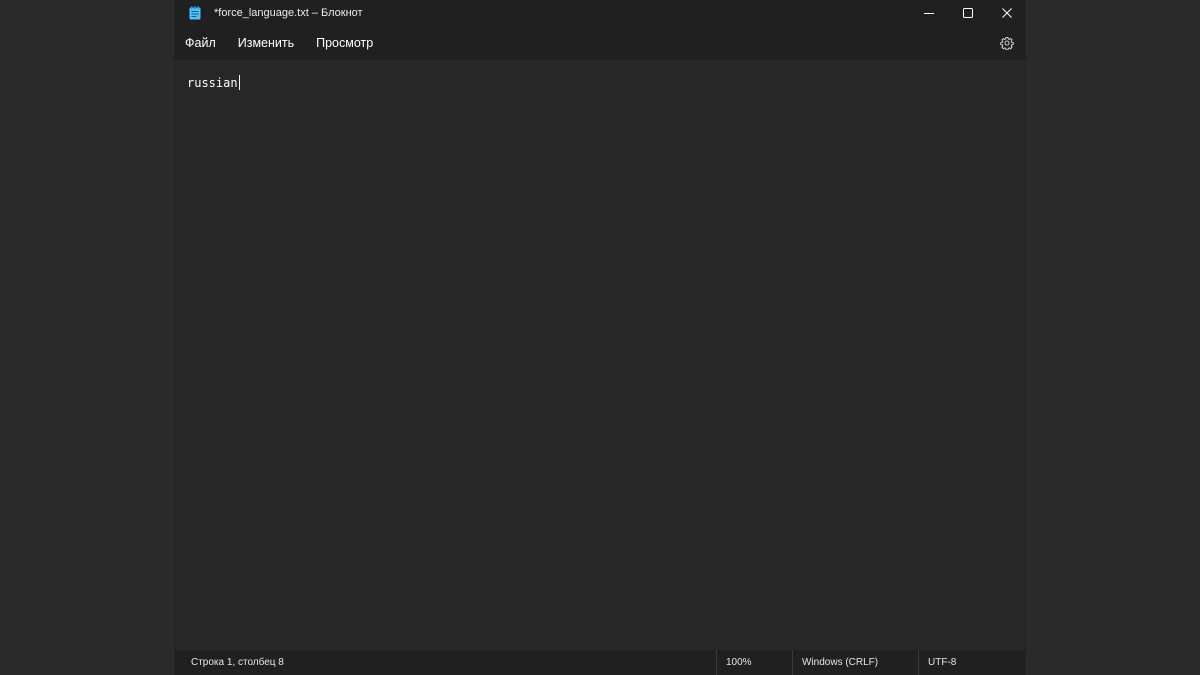 This screenshot has width=1200, height=675. I want to click on menu-file: Файл, so click(200, 43).